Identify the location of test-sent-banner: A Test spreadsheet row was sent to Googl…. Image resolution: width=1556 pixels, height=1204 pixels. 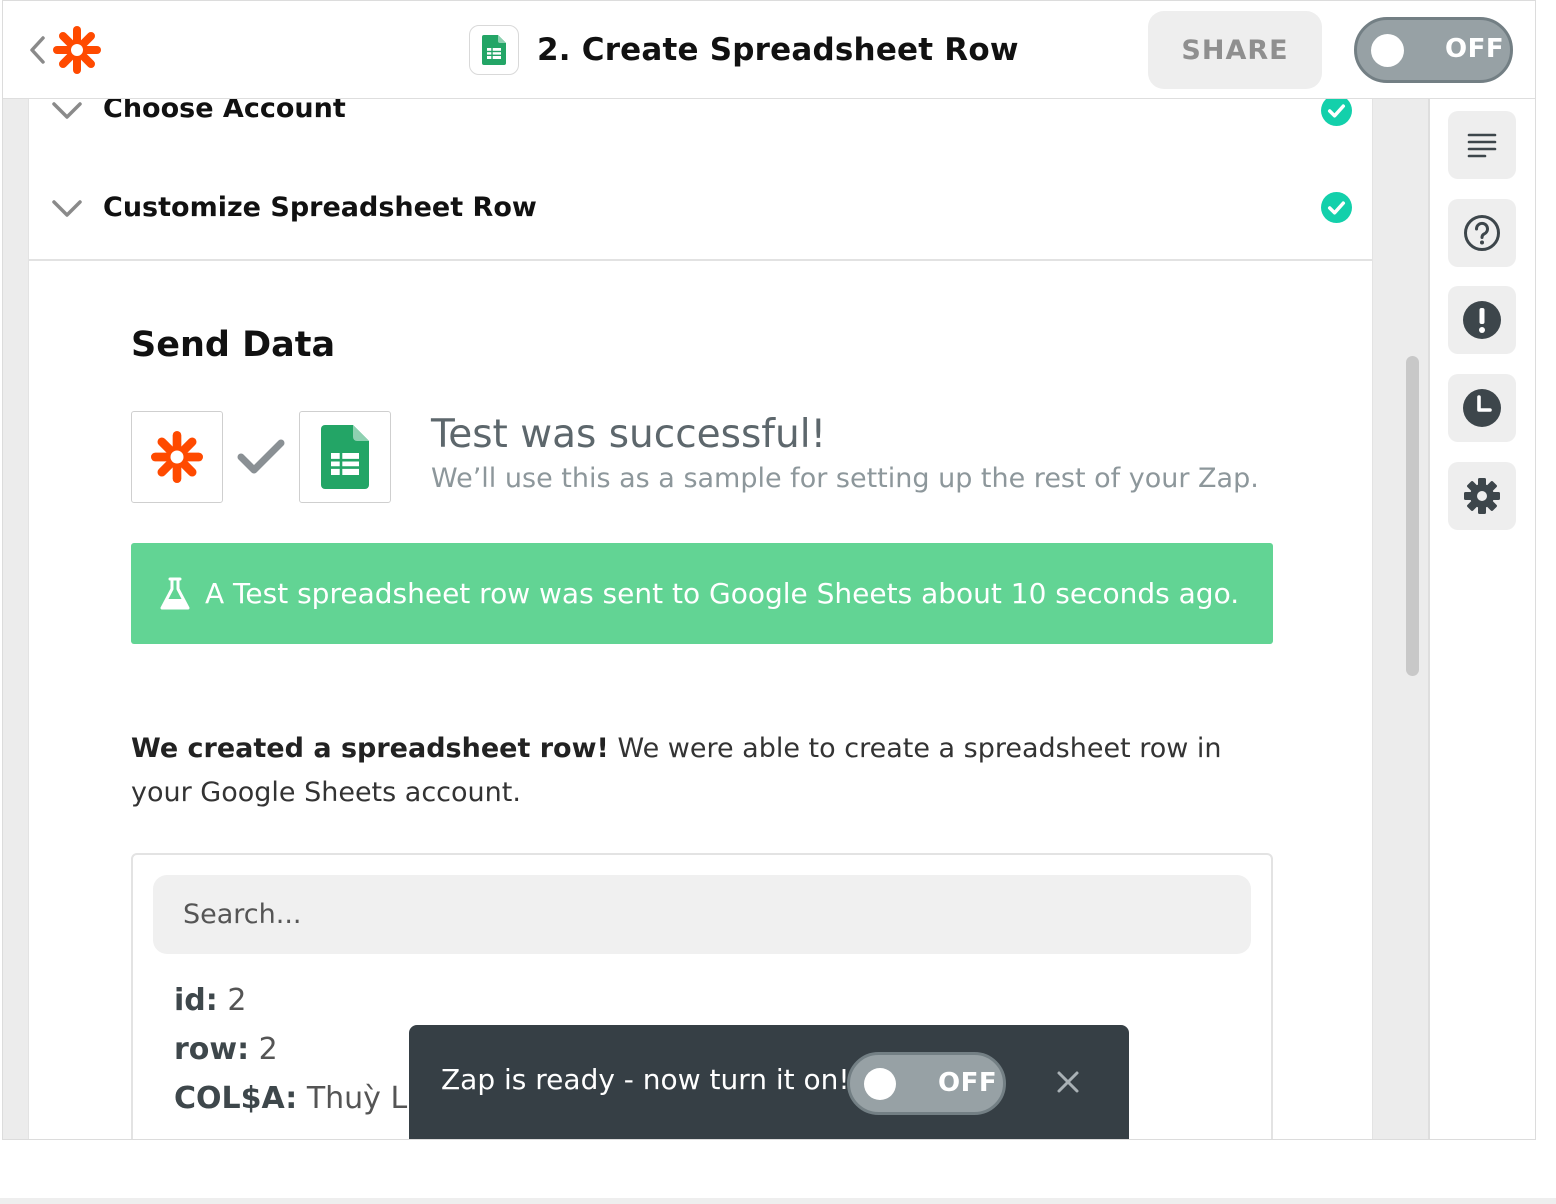
(702, 593).